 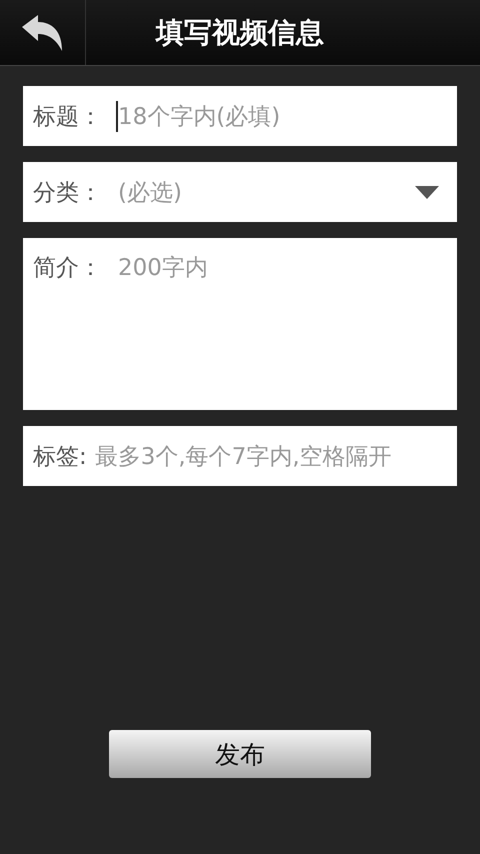 I want to click on input-field: 标签: 最多3个,每个7字内,空格隔开, so click(x=240, y=456).